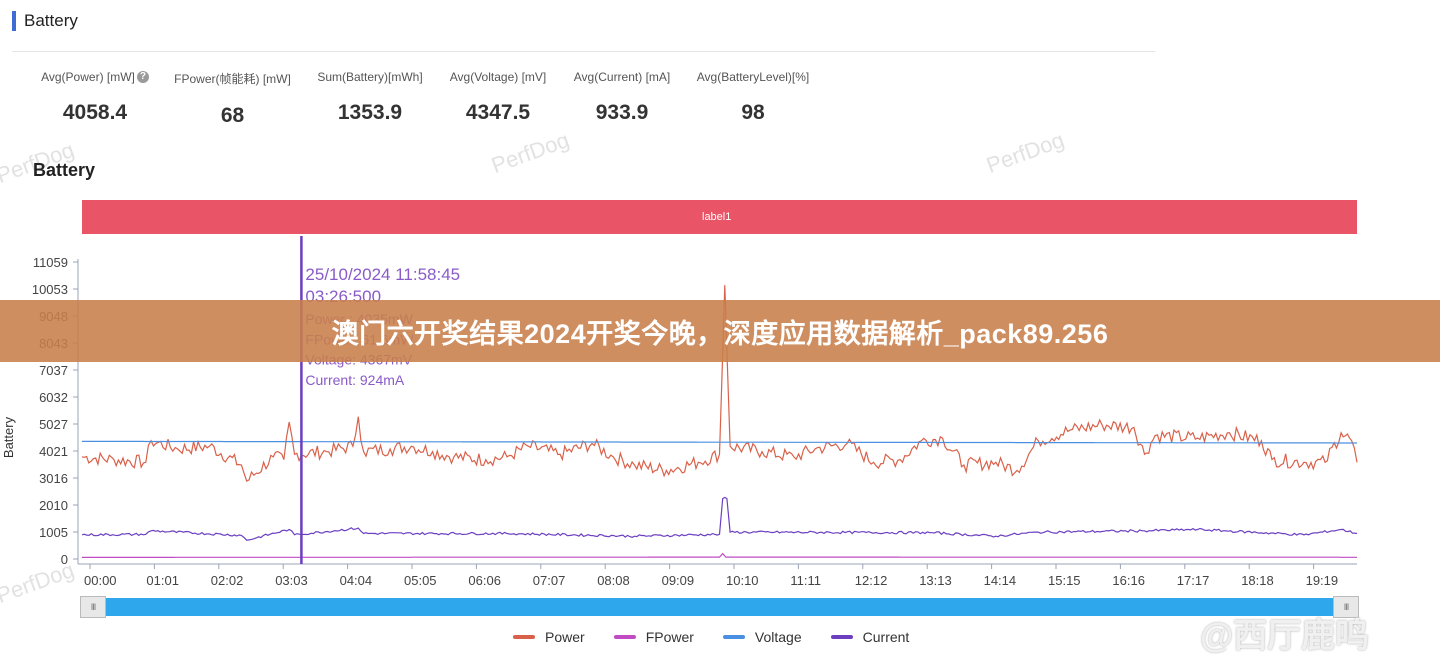 The width and height of the screenshot is (1440, 663). Describe the element at coordinates (356, 580) in the screenshot. I see `x-tick-label: 04:04` at that location.